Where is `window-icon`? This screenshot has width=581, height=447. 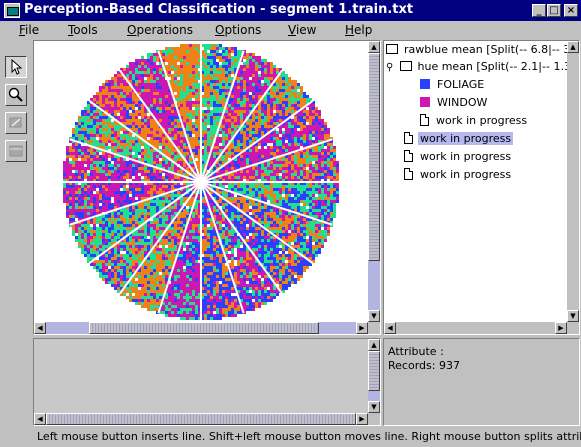 window-icon is located at coordinates (16, 151).